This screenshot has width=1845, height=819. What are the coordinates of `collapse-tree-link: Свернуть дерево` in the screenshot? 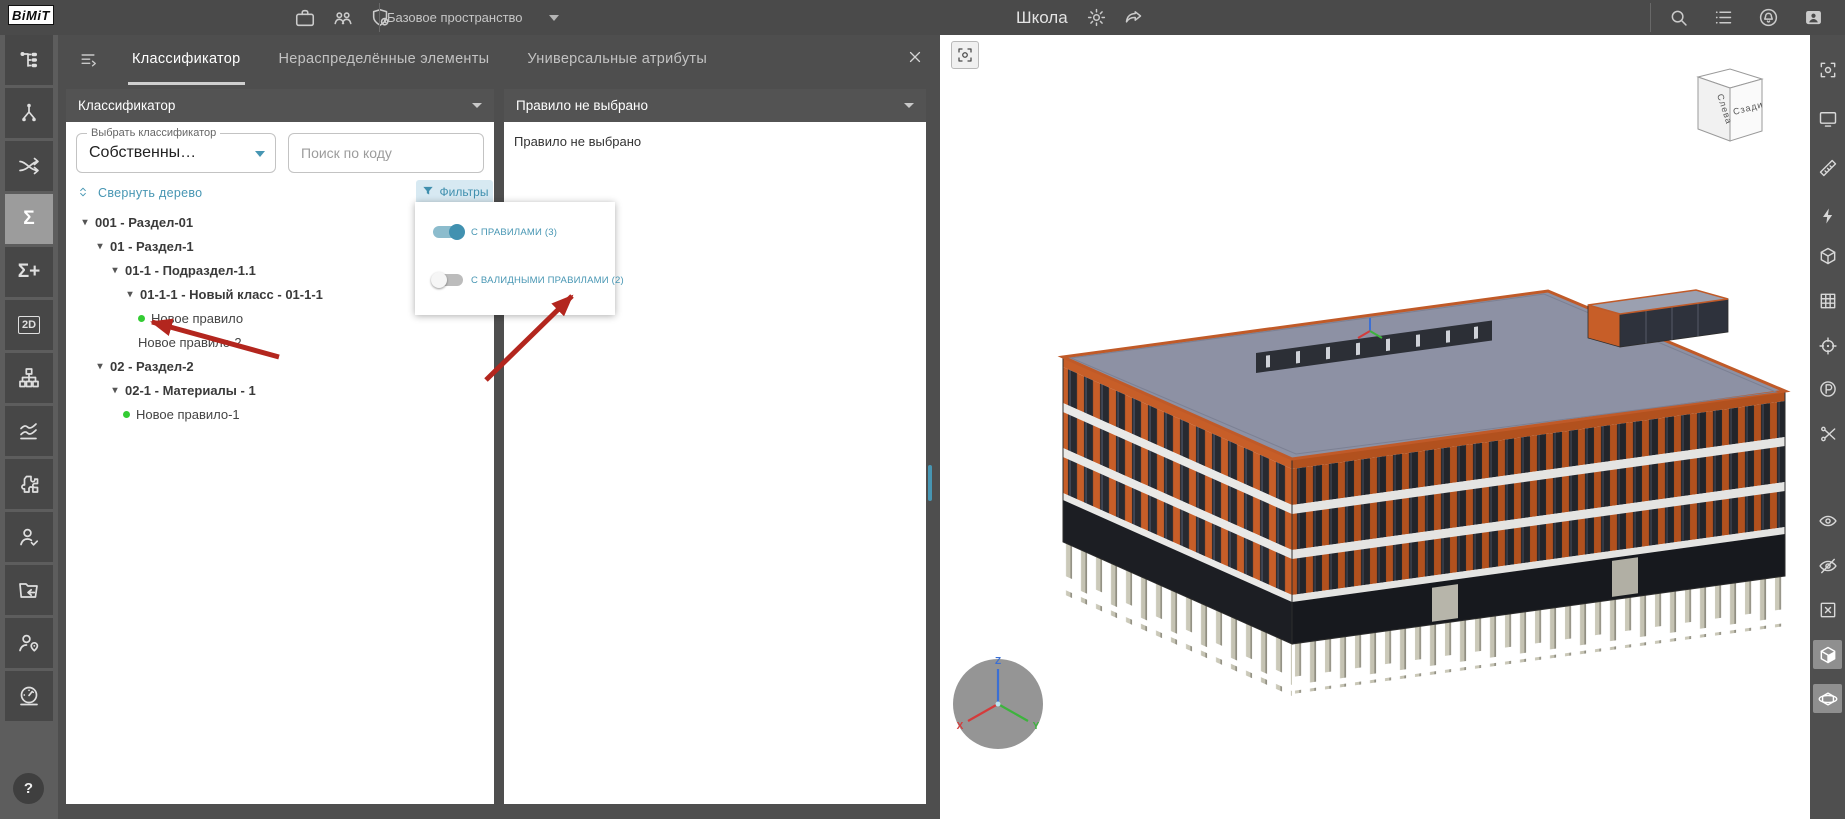 It's located at (139, 193).